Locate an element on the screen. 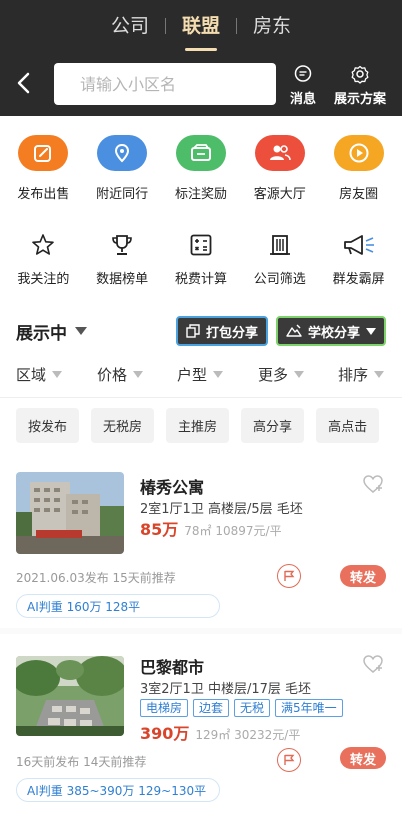 The image size is (402, 818). quick-action-label: 标注奖励 is located at coordinates (200, 194).